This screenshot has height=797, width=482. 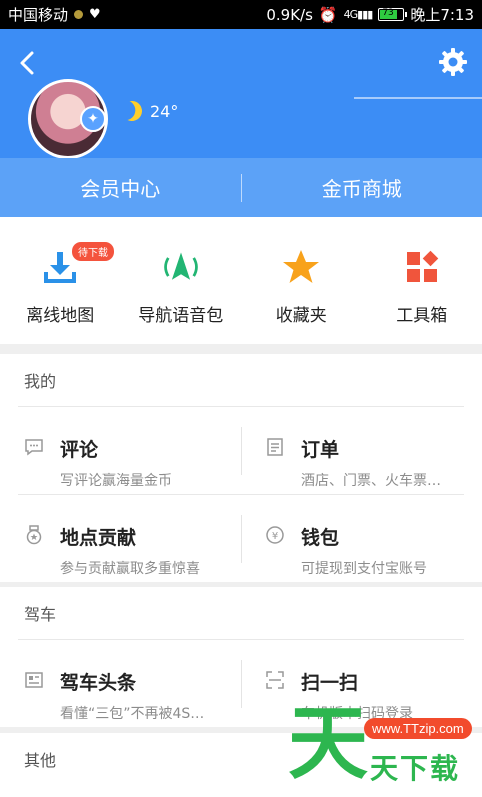 I want to click on list-row: 地点贡献 参与贡献赢取多重惊喜 ¥ 钱包 可提现到支付宝账号, so click(x=241, y=538).